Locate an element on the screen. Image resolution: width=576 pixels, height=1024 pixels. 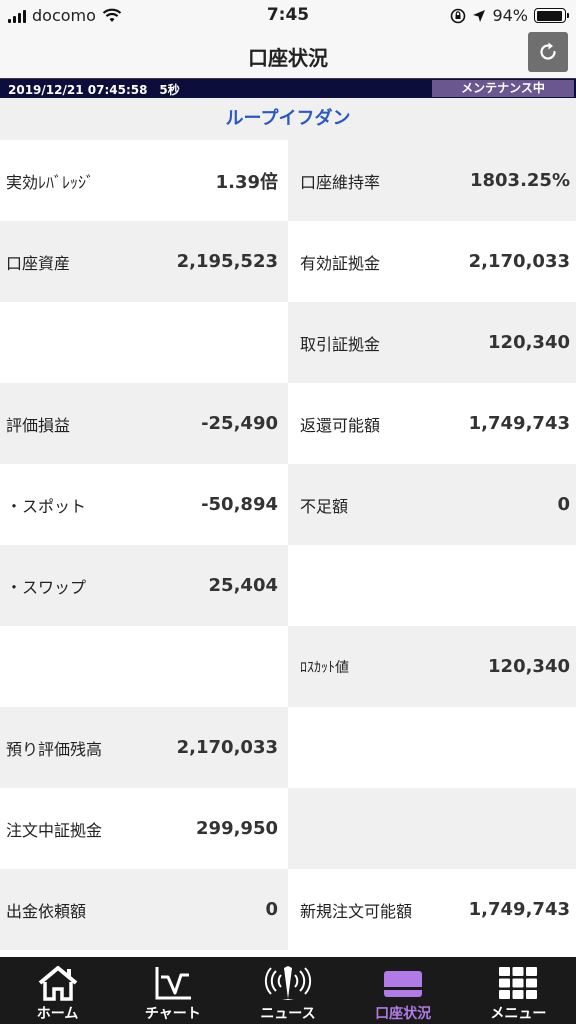
cell-value: 1.39倍 is located at coordinates (246, 182).